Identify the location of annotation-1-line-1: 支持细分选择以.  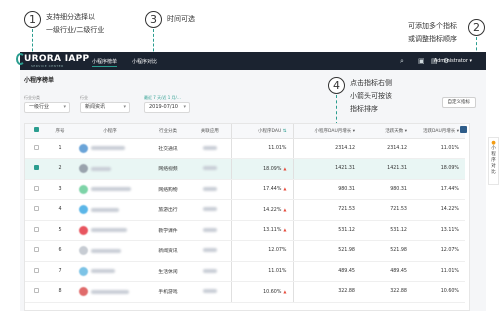
(70, 17).